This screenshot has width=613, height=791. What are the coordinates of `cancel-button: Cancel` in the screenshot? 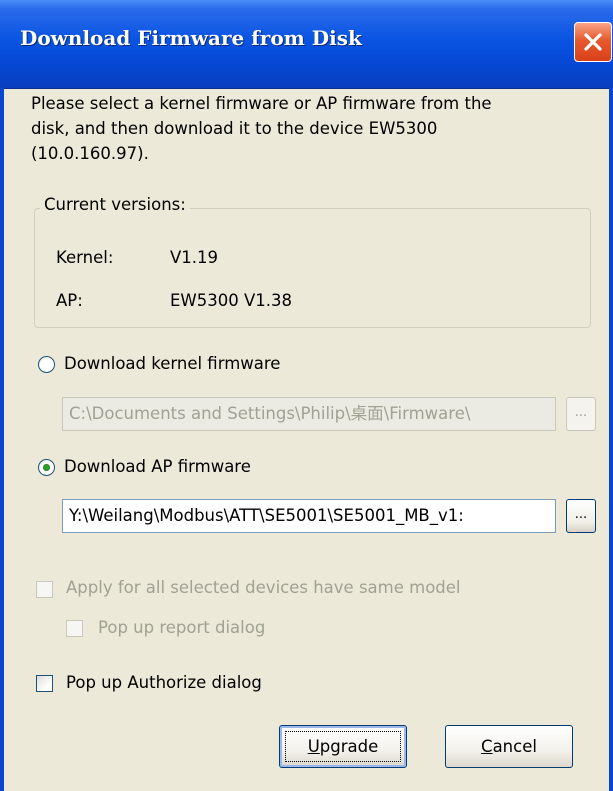 It's located at (509, 746).